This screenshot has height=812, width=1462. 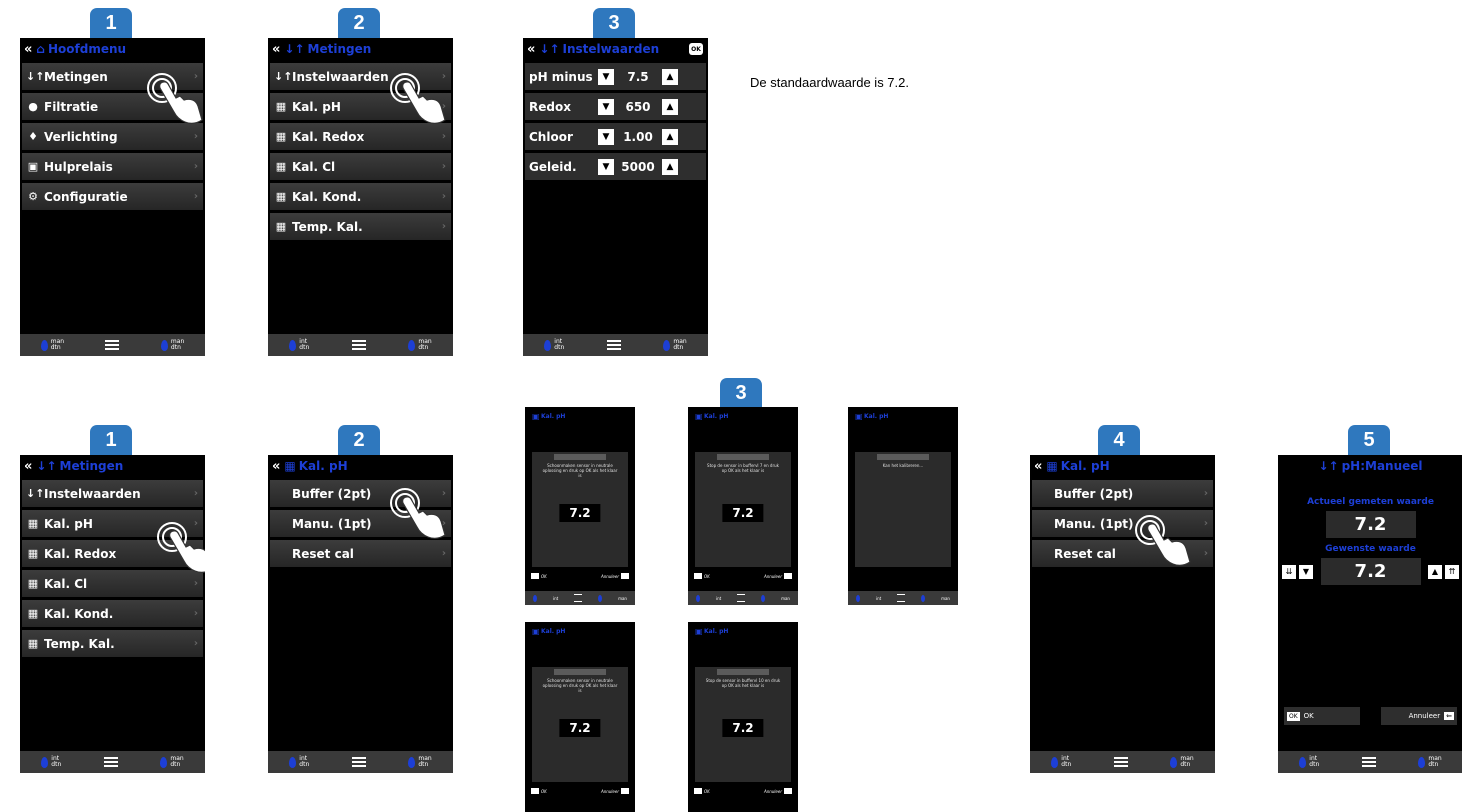 What do you see at coordinates (81, 136) in the screenshot?
I see `menu-item-label: Verlichting` at bounding box center [81, 136].